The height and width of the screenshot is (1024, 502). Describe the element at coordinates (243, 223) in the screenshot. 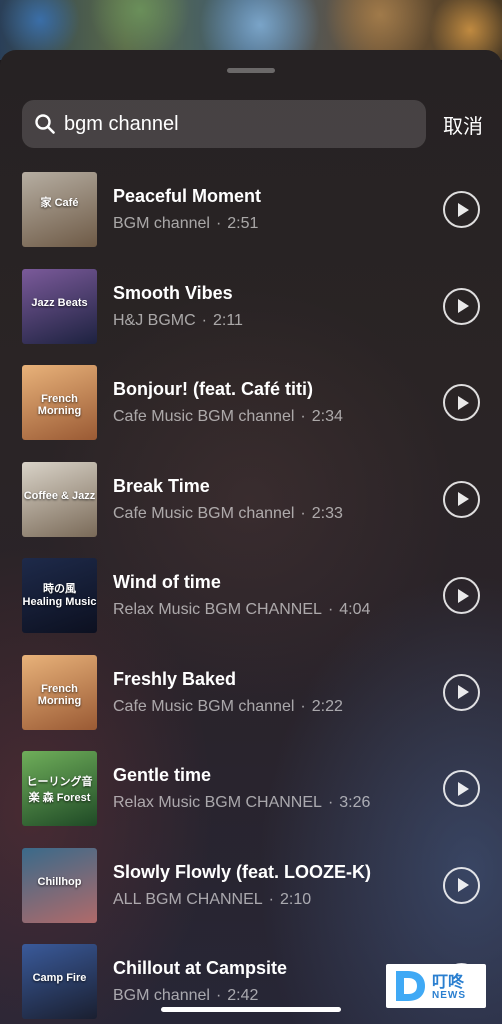

I see `song-duration: 2:51` at that location.